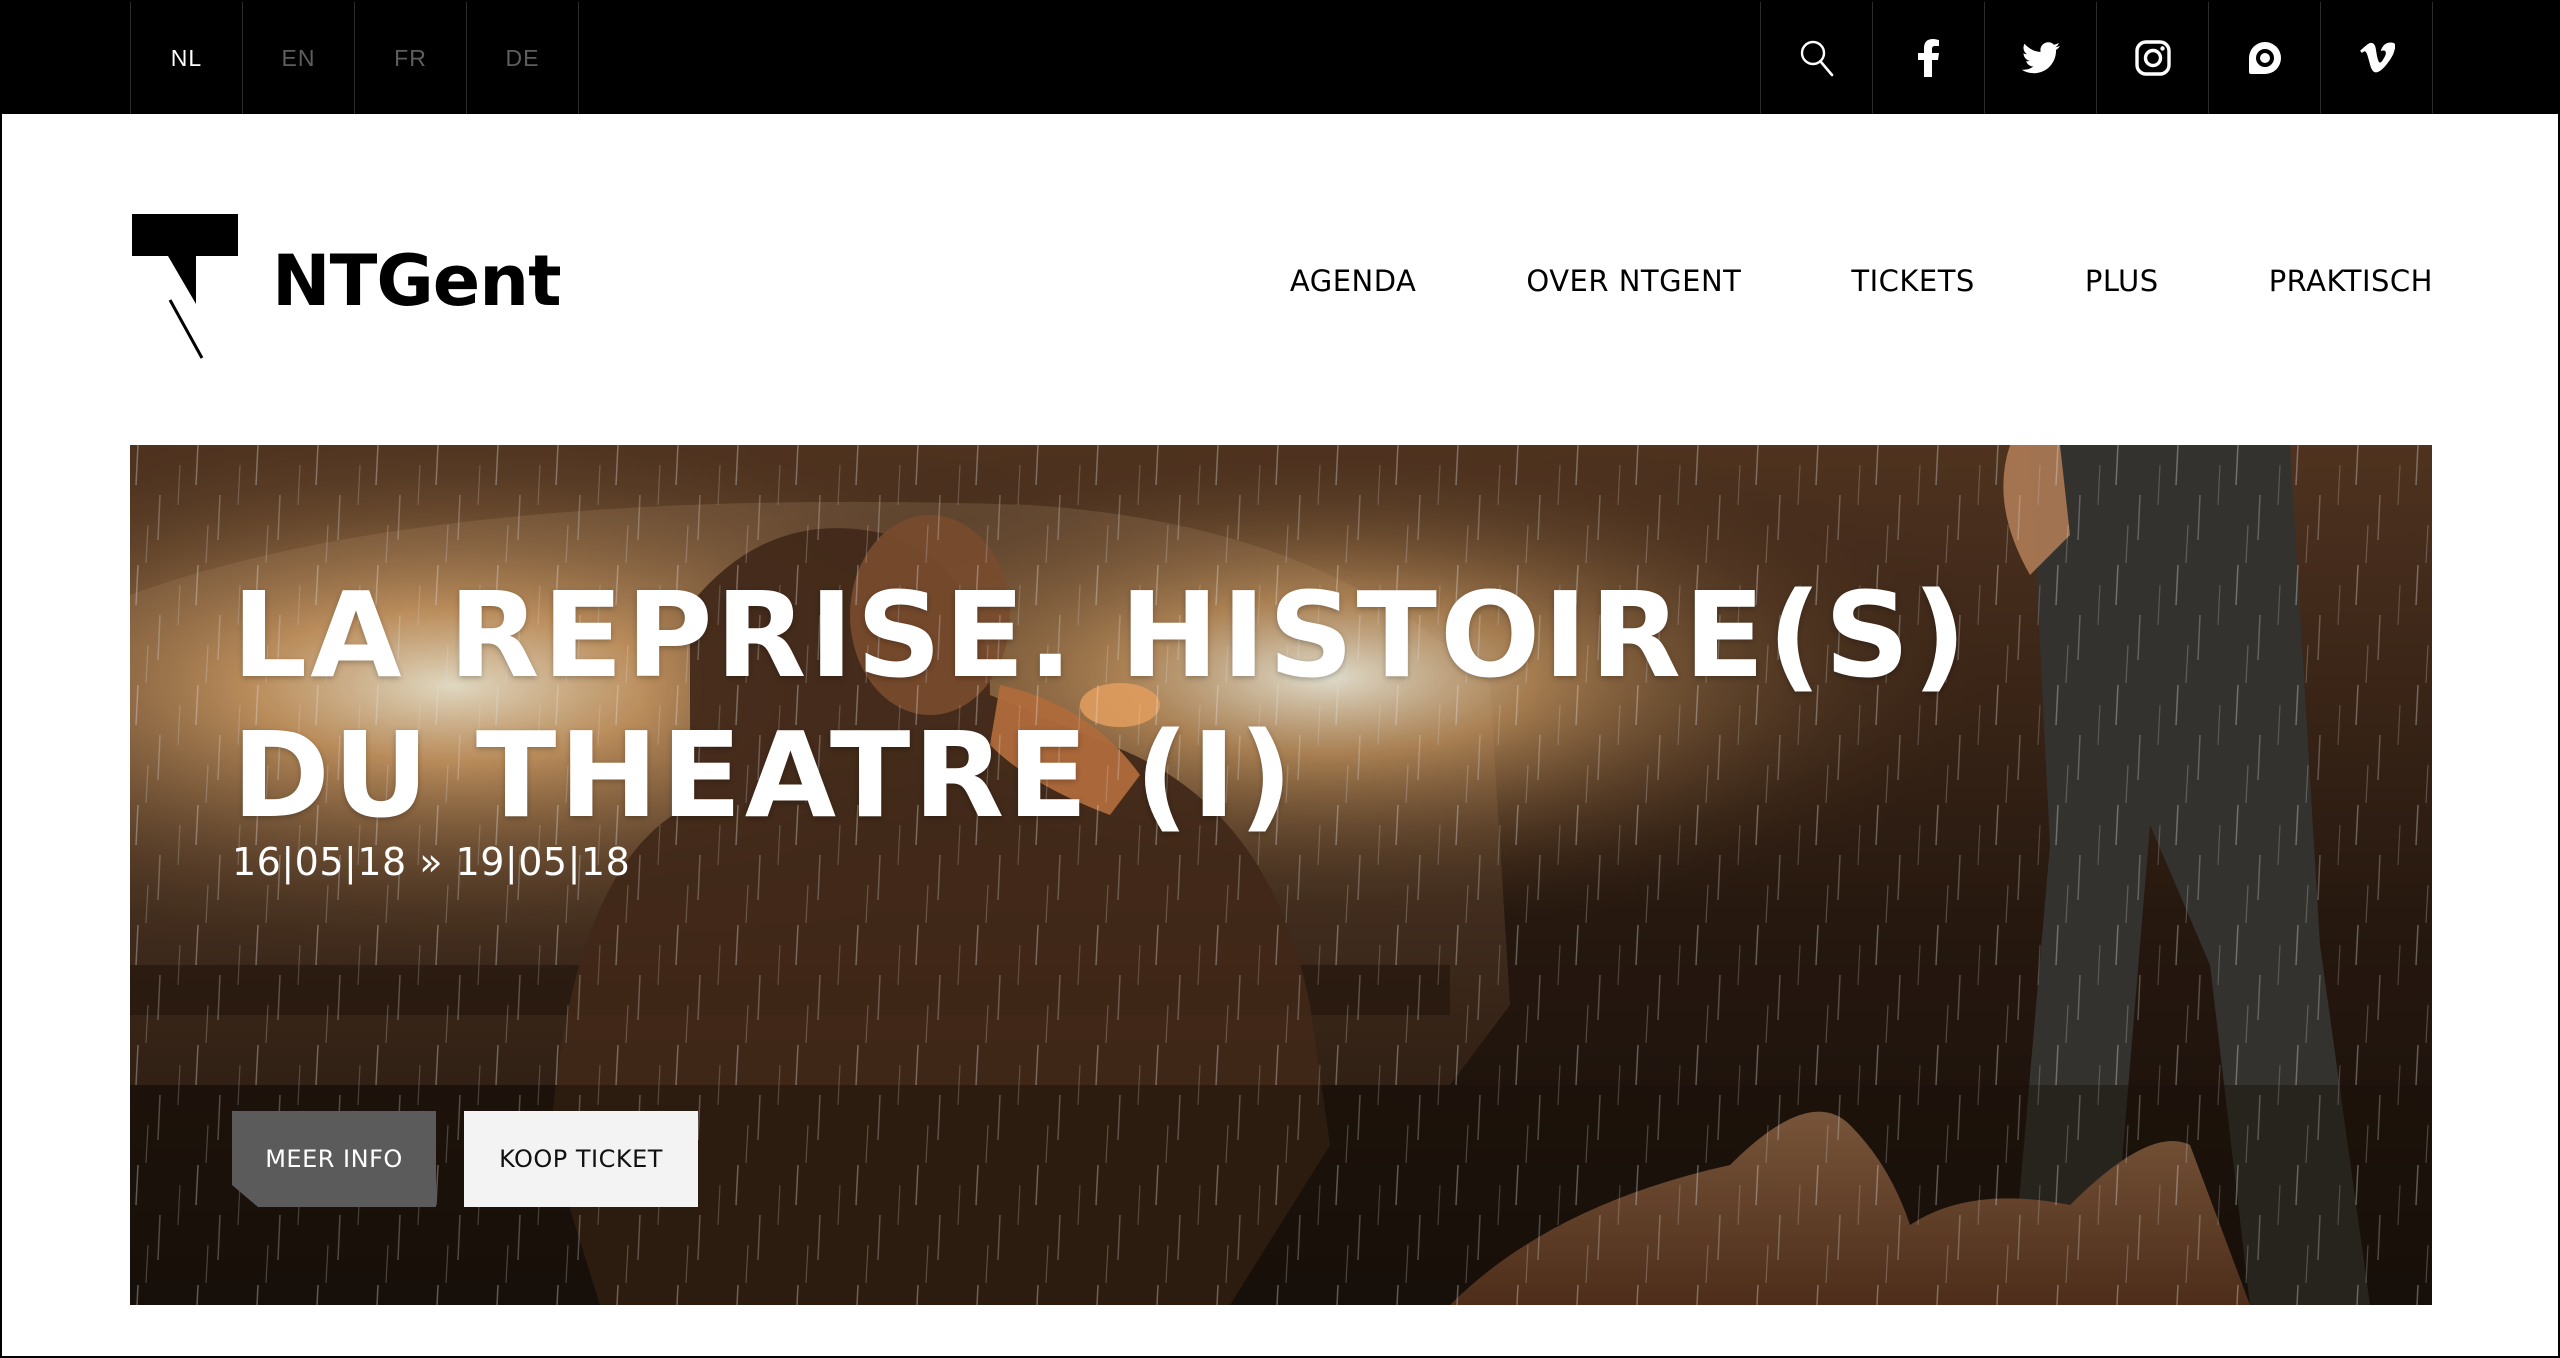 The image size is (2560, 1358). I want to click on twitter-link, so click(2041, 58).